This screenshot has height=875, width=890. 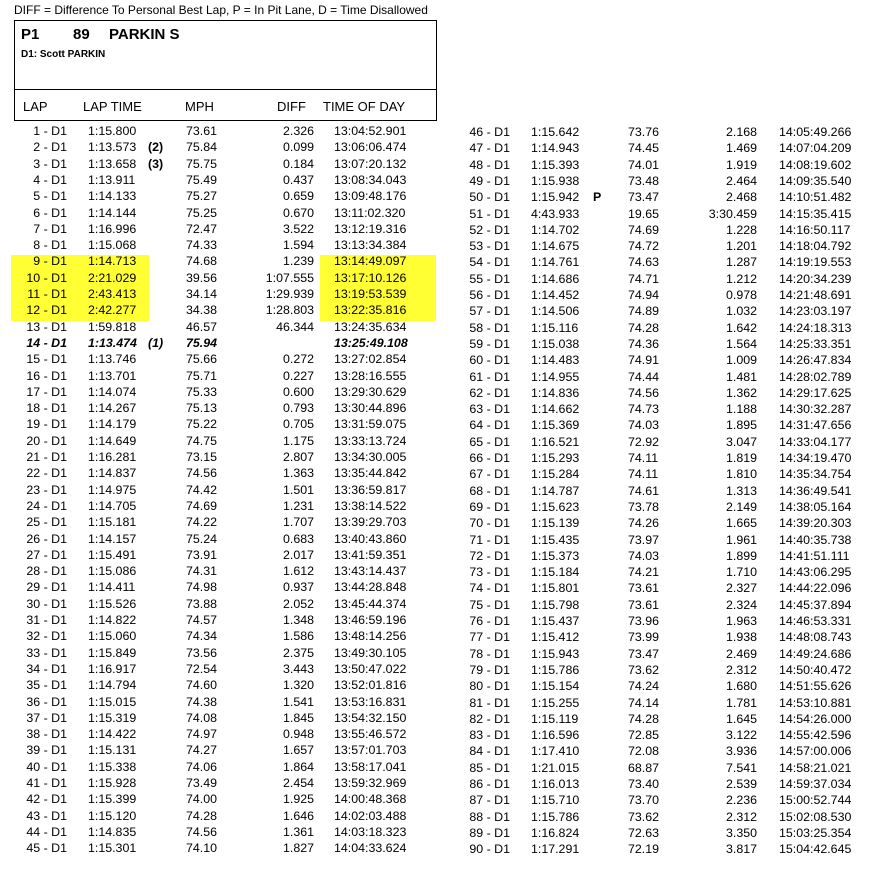 What do you see at coordinates (815, 360) in the screenshot?
I see `time-of-day-cell: 14:26:47.834` at bounding box center [815, 360].